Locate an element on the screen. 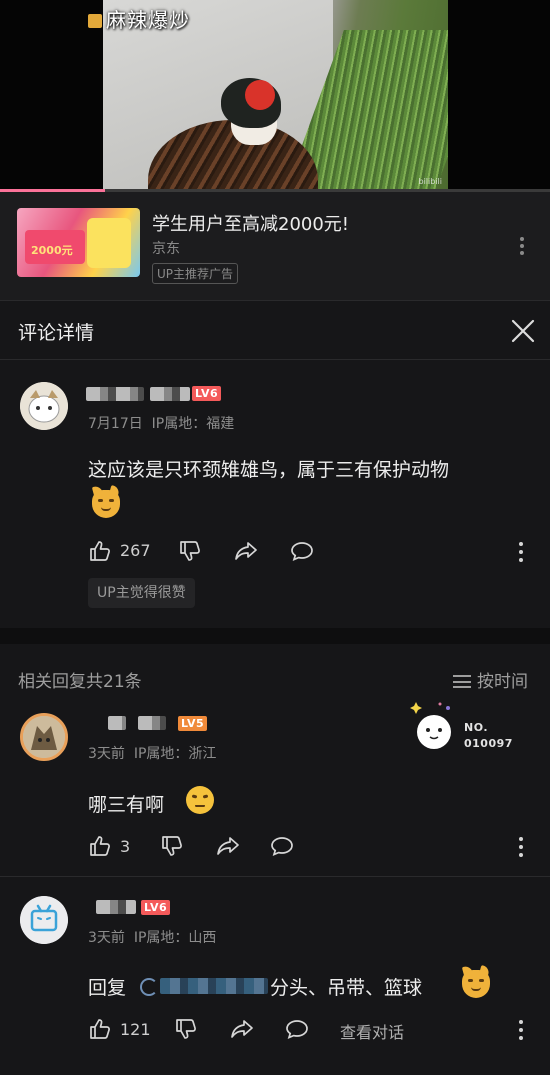 This screenshot has height=1075, width=550. comment-meta: 7月17日 IP属地：福建 is located at coordinates (161, 423).